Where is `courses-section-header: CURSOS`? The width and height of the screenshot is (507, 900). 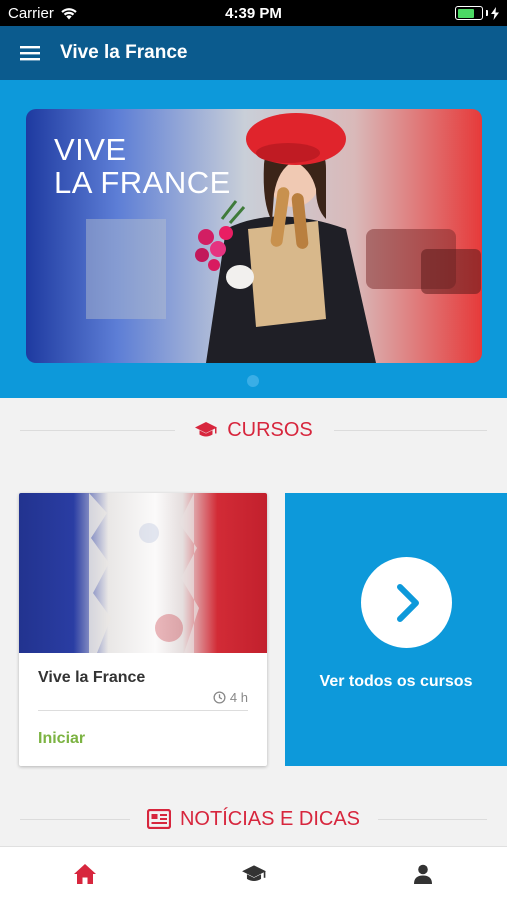
courses-section-header: CURSOS is located at coordinates (253, 430).